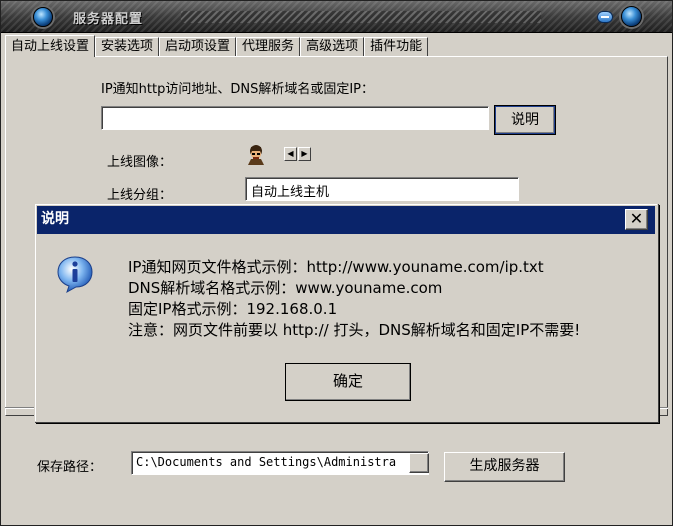 The height and width of the screenshot is (526, 673). Describe the element at coordinates (256, 154) in the screenshot. I see `avatar-icon` at that location.